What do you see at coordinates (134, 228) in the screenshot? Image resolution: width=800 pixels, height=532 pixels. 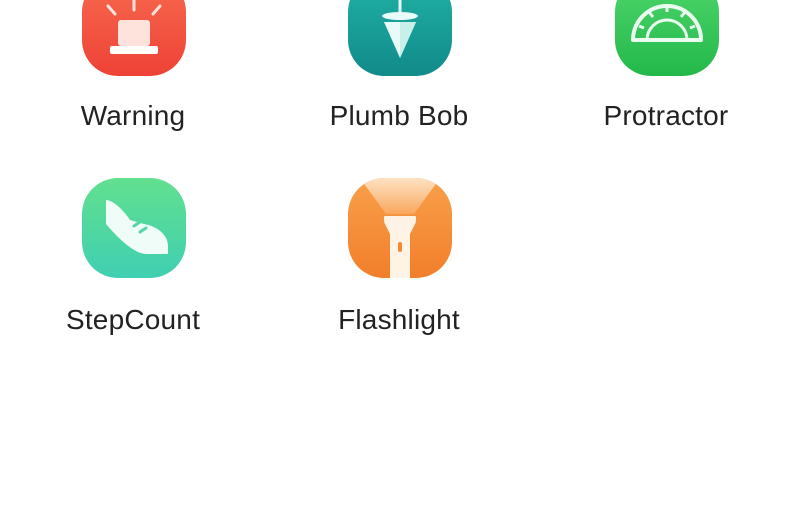 I see `sneaker-icon` at bounding box center [134, 228].